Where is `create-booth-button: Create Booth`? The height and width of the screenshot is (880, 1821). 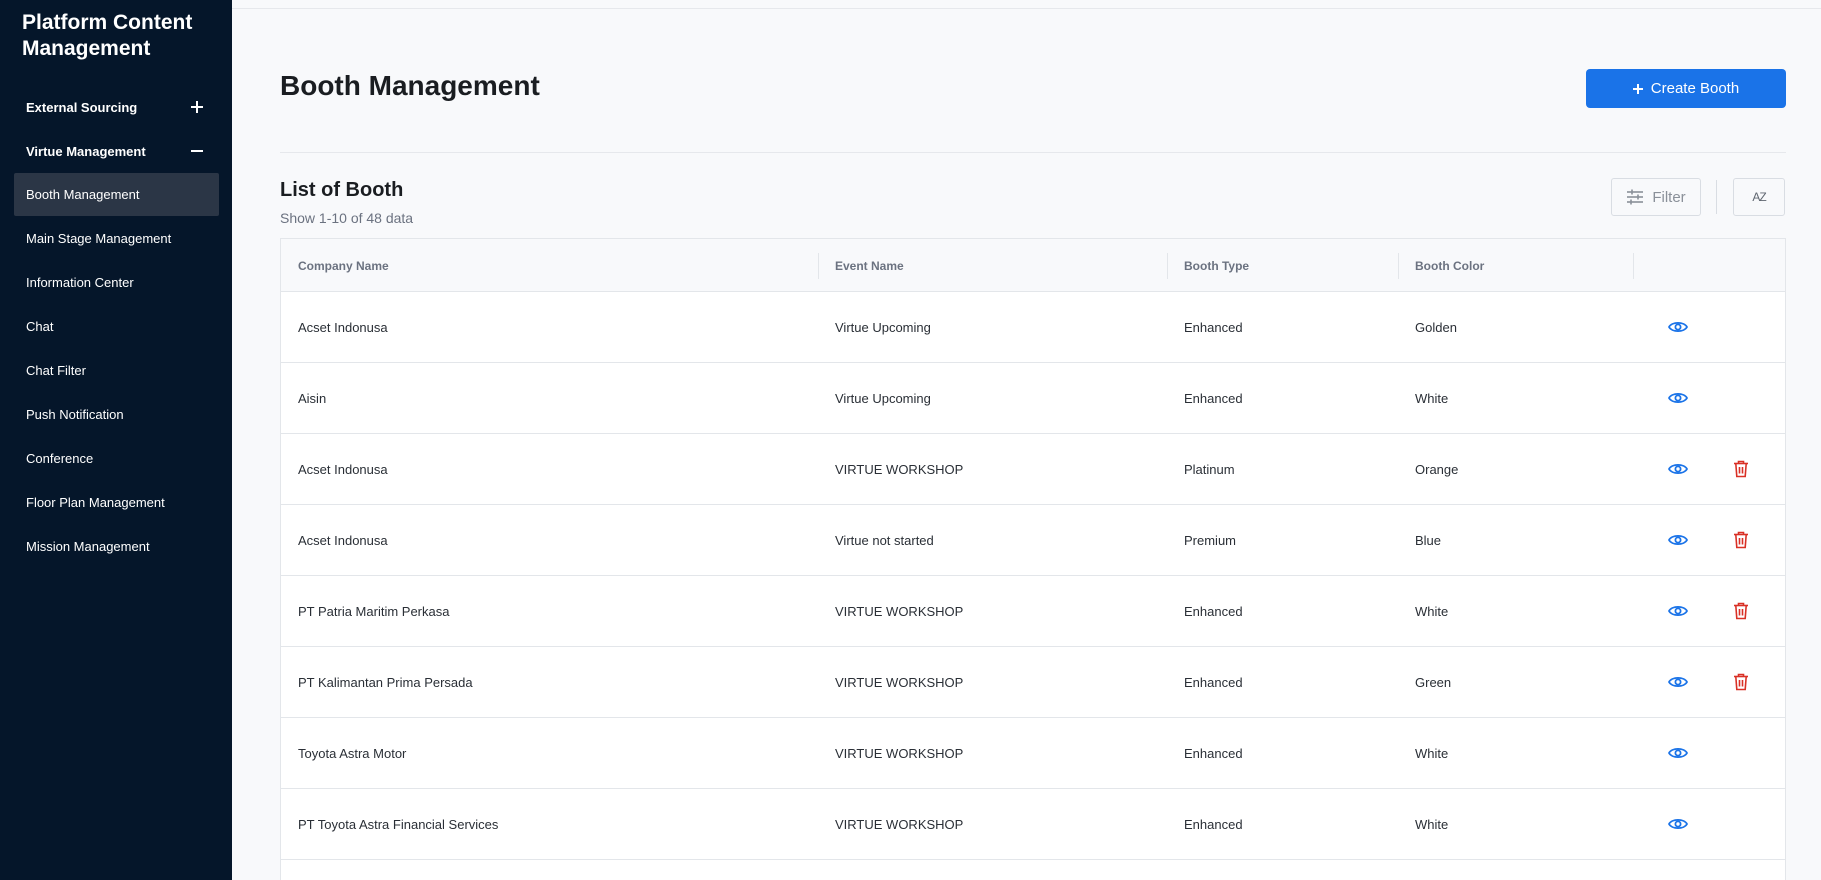 create-booth-button: Create Booth is located at coordinates (1686, 88).